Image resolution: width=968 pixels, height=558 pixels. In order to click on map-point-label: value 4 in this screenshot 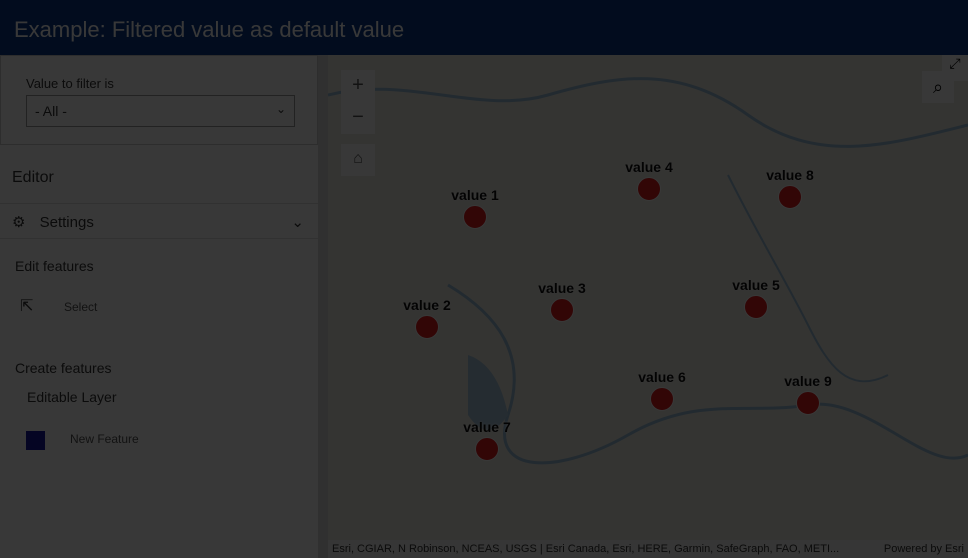, I will do `click(649, 167)`.